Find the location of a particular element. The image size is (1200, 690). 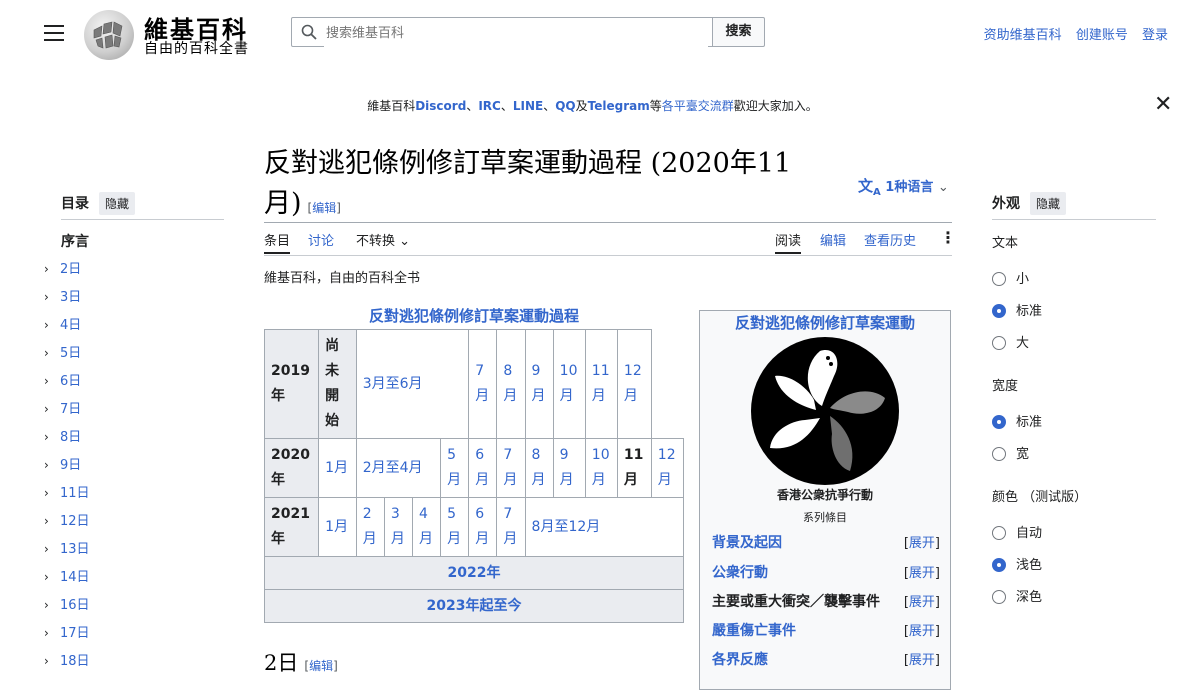

month-link: 2月 is located at coordinates (370, 527).